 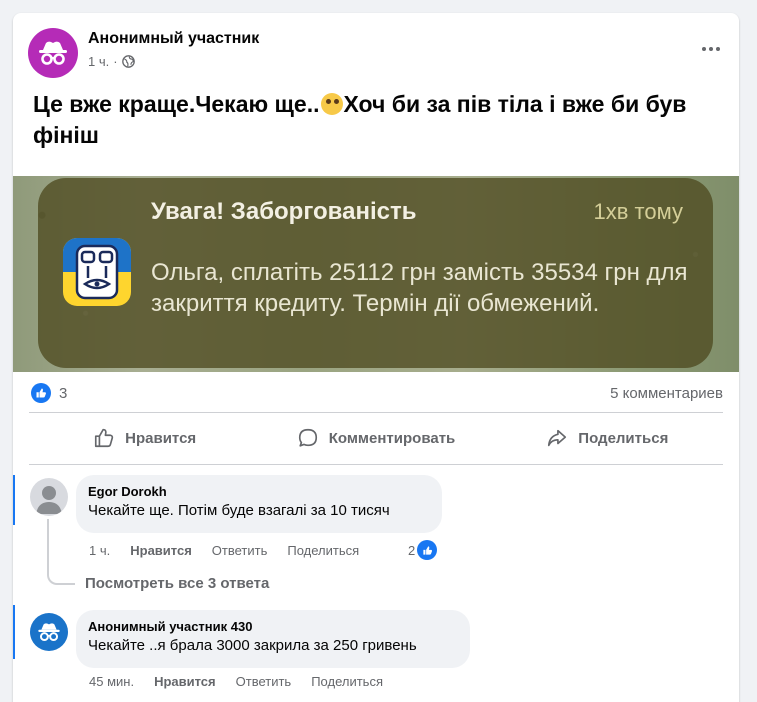 I want to click on likes-count: 3, so click(x=63, y=393).